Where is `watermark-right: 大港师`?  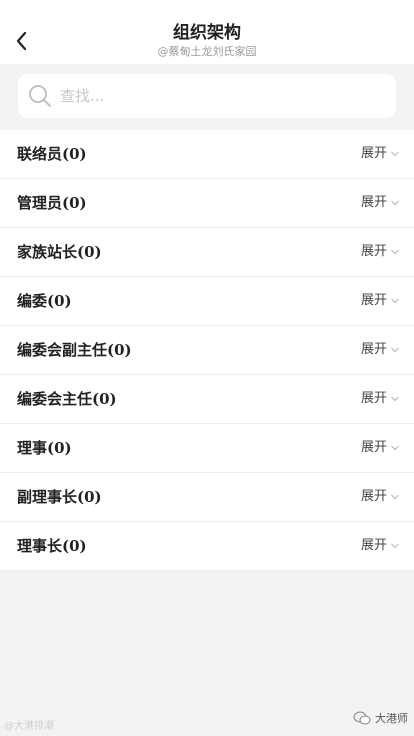
watermark-right: 大港师 is located at coordinates (380, 718).